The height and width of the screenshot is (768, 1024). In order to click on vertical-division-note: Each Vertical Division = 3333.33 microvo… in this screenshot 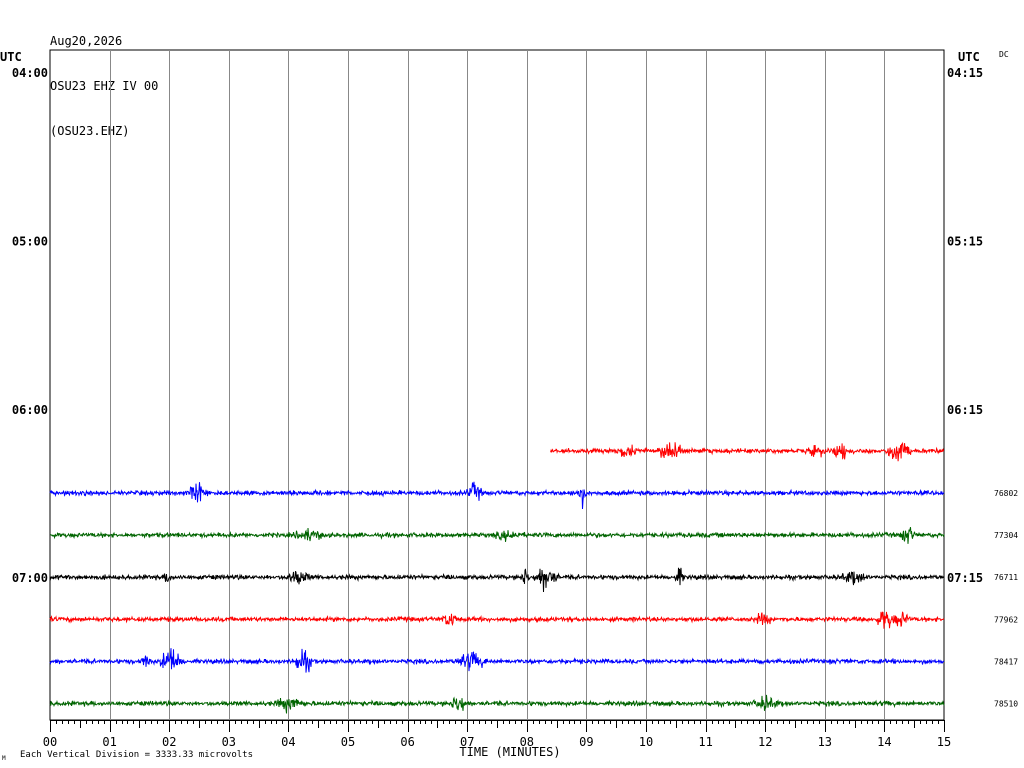, I will do `click(136, 755)`.